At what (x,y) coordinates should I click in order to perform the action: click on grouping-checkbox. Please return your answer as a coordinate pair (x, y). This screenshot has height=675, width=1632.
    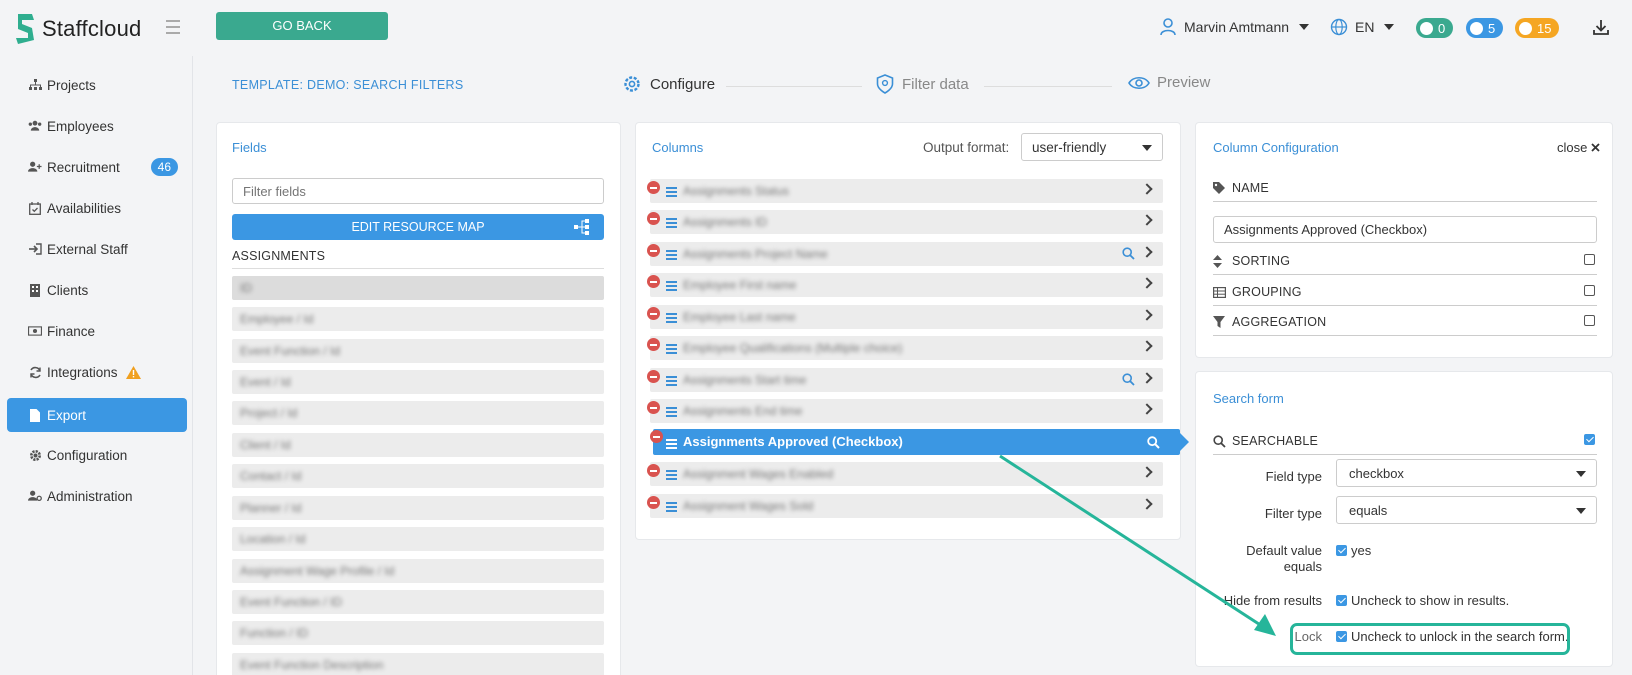
    Looking at the image, I should click on (1589, 290).